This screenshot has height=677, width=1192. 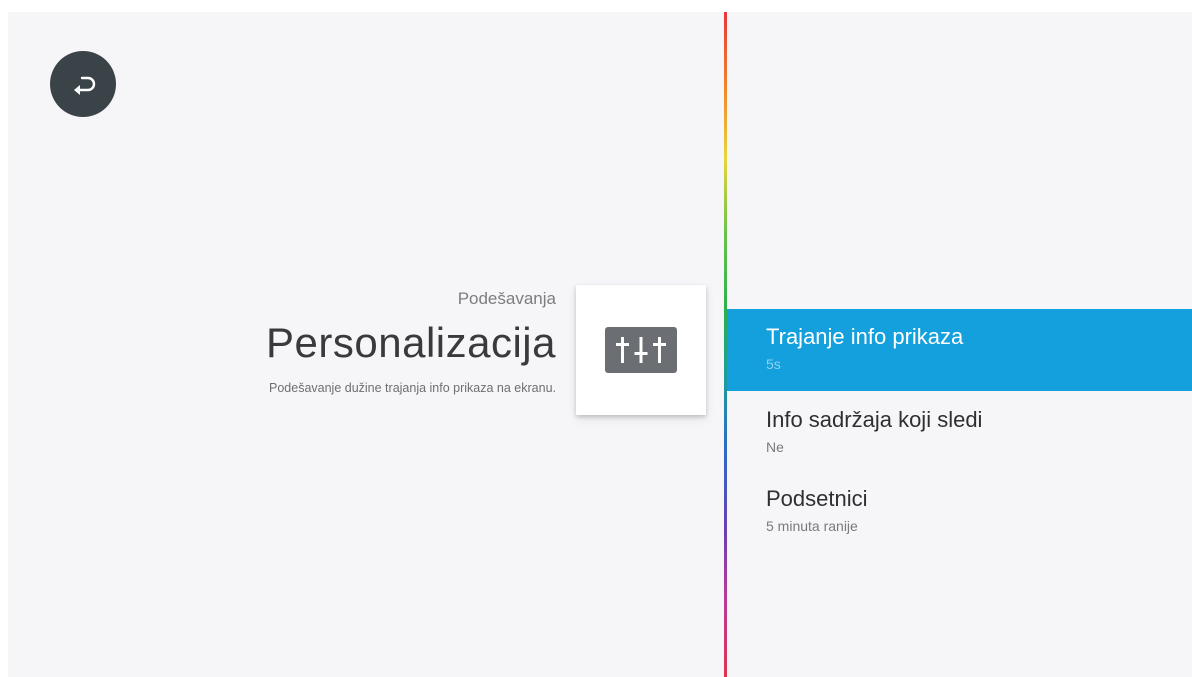 What do you see at coordinates (411, 342) in the screenshot?
I see `page-title: Personalizacija` at bounding box center [411, 342].